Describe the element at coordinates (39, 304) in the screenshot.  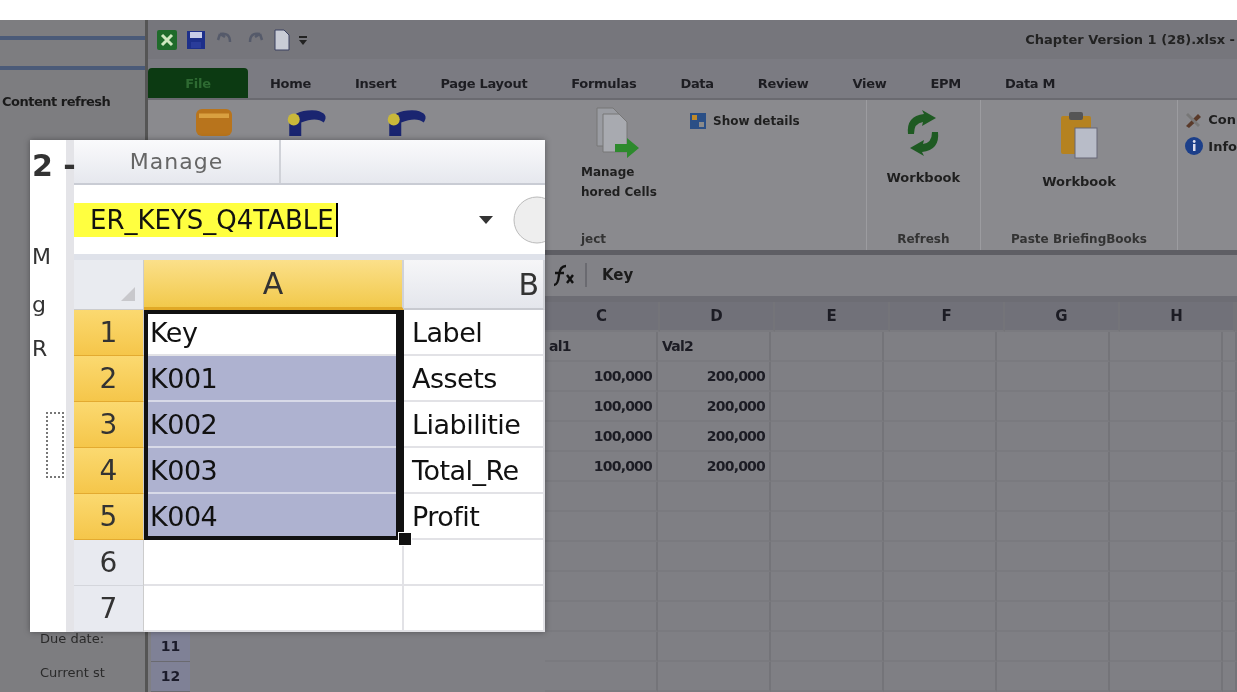
I see `partial-text: g` at that location.